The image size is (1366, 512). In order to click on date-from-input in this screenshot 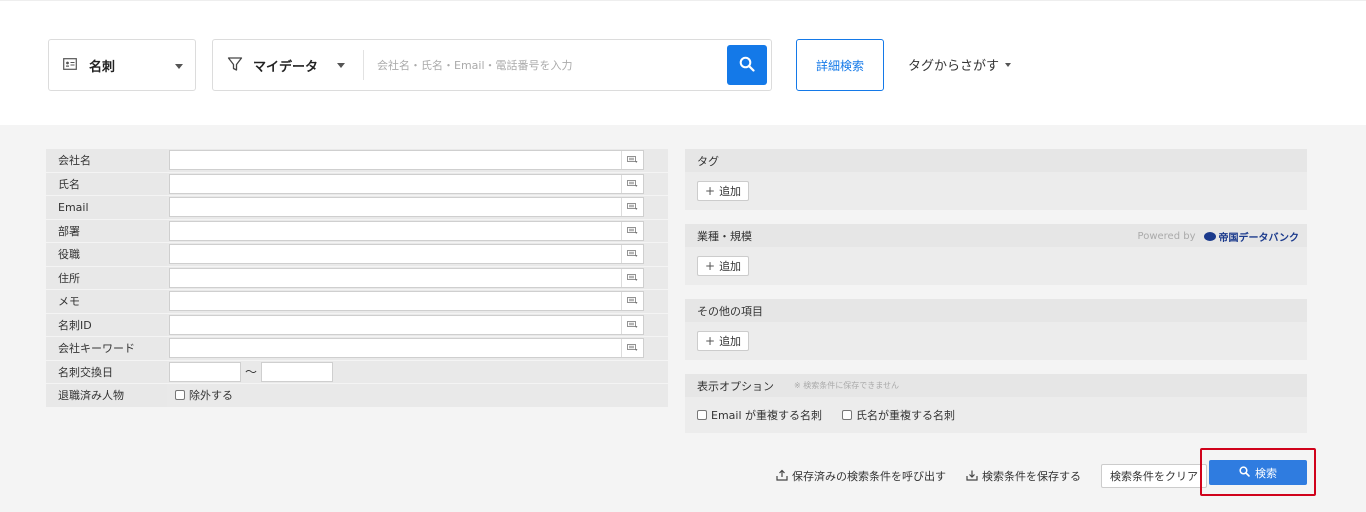, I will do `click(205, 371)`.